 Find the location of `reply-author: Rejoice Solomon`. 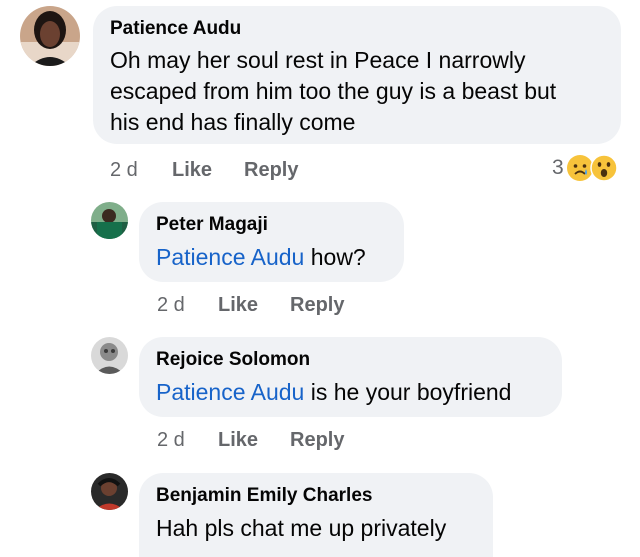

reply-author: Rejoice Solomon is located at coordinates (350, 360).